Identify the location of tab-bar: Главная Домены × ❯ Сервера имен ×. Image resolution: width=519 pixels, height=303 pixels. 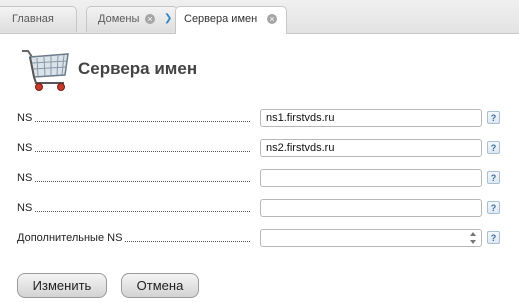
(259, 17).